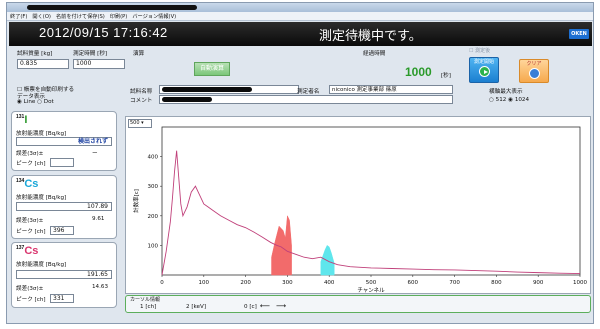  Describe the element at coordinates (31, 184) in the screenshot. I see `cs134-symbol: Cs` at that location.